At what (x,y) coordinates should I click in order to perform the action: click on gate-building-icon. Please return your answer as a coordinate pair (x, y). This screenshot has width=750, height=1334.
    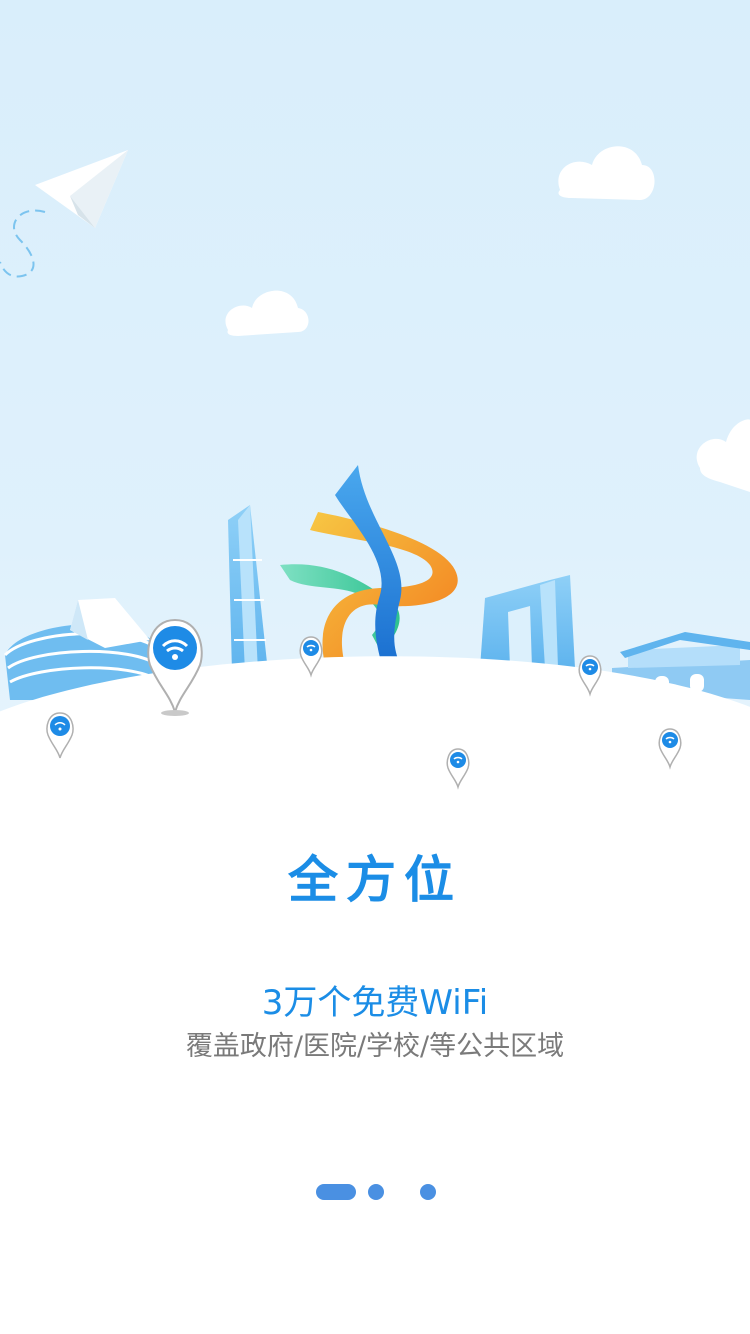
    Looking at the image, I should click on (527, 621).